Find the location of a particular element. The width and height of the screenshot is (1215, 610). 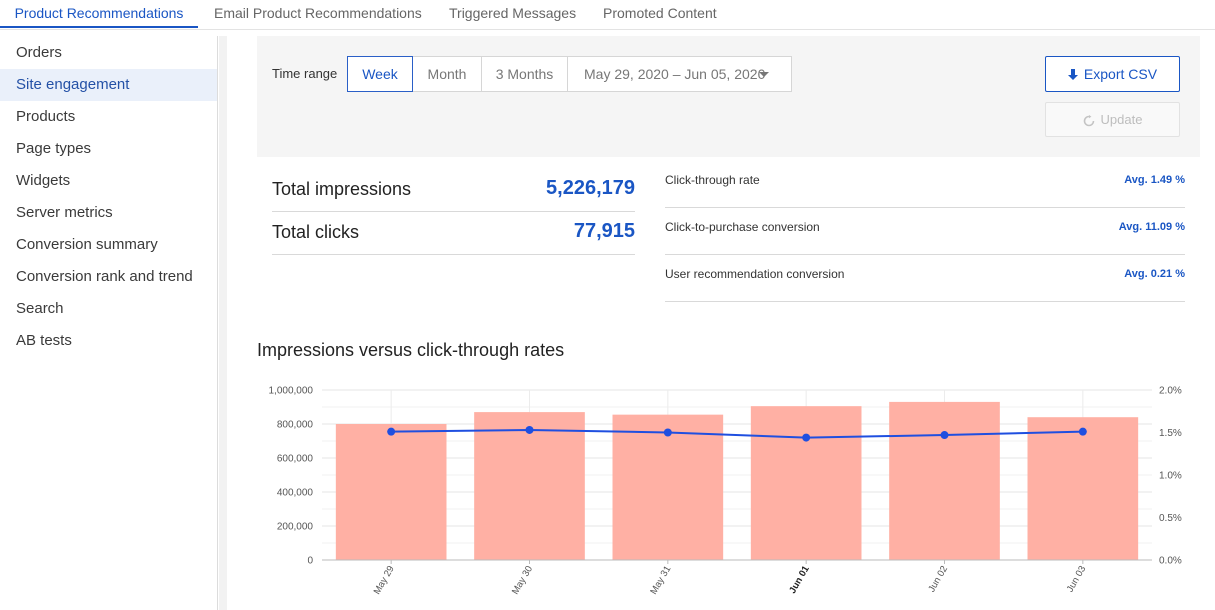

user-recommendation-value: Avg. 0.21 % is located at coordinates (1154, 274).